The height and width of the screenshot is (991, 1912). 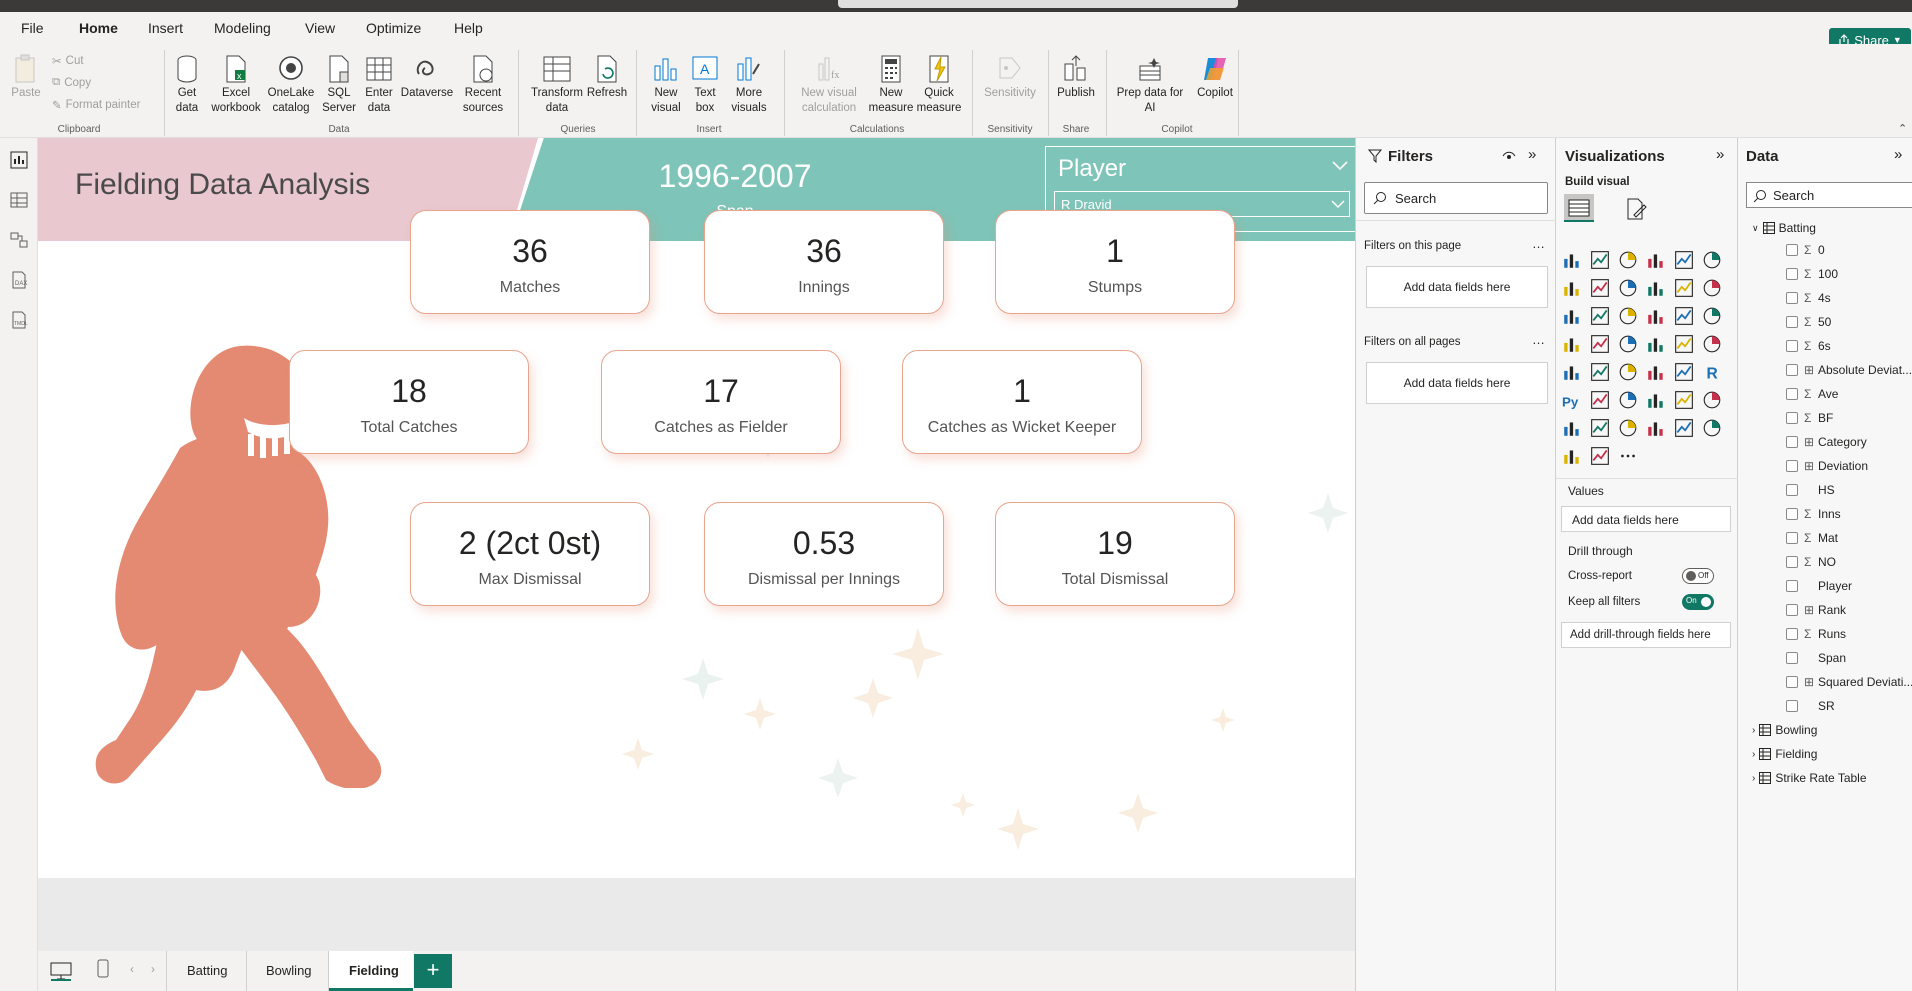 I want to click on get-data-button: Get data, so click(x=187, y=85).